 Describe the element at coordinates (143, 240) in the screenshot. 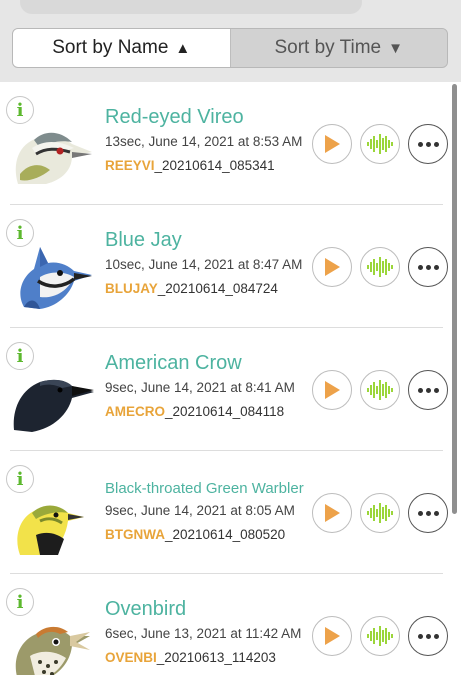

I see `bird-name: Blue Jay` at that location.